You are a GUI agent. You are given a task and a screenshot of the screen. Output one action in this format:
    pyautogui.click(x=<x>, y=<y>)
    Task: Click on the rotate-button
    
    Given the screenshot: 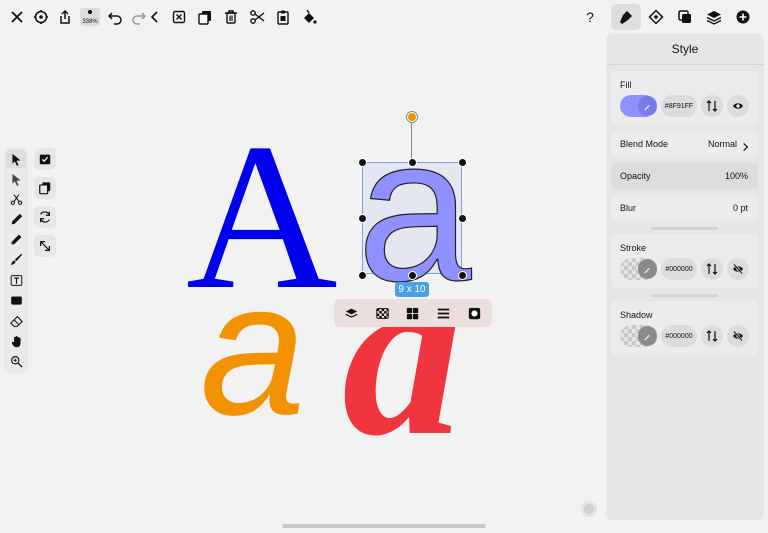 What is the action you would take?
    pyautogui.click(x=45, y=217)
    